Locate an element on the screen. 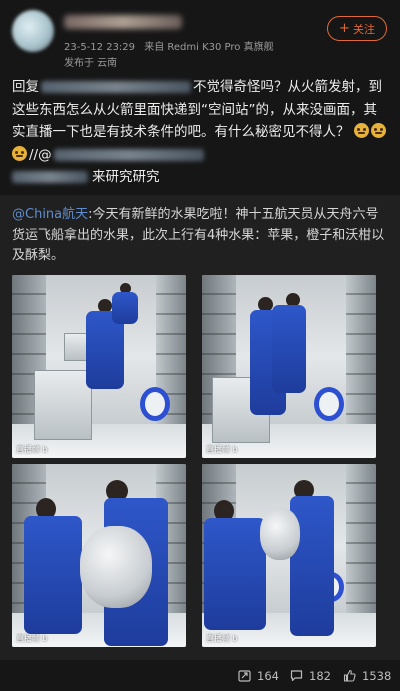  avatar is located at coordinates (33, 31).